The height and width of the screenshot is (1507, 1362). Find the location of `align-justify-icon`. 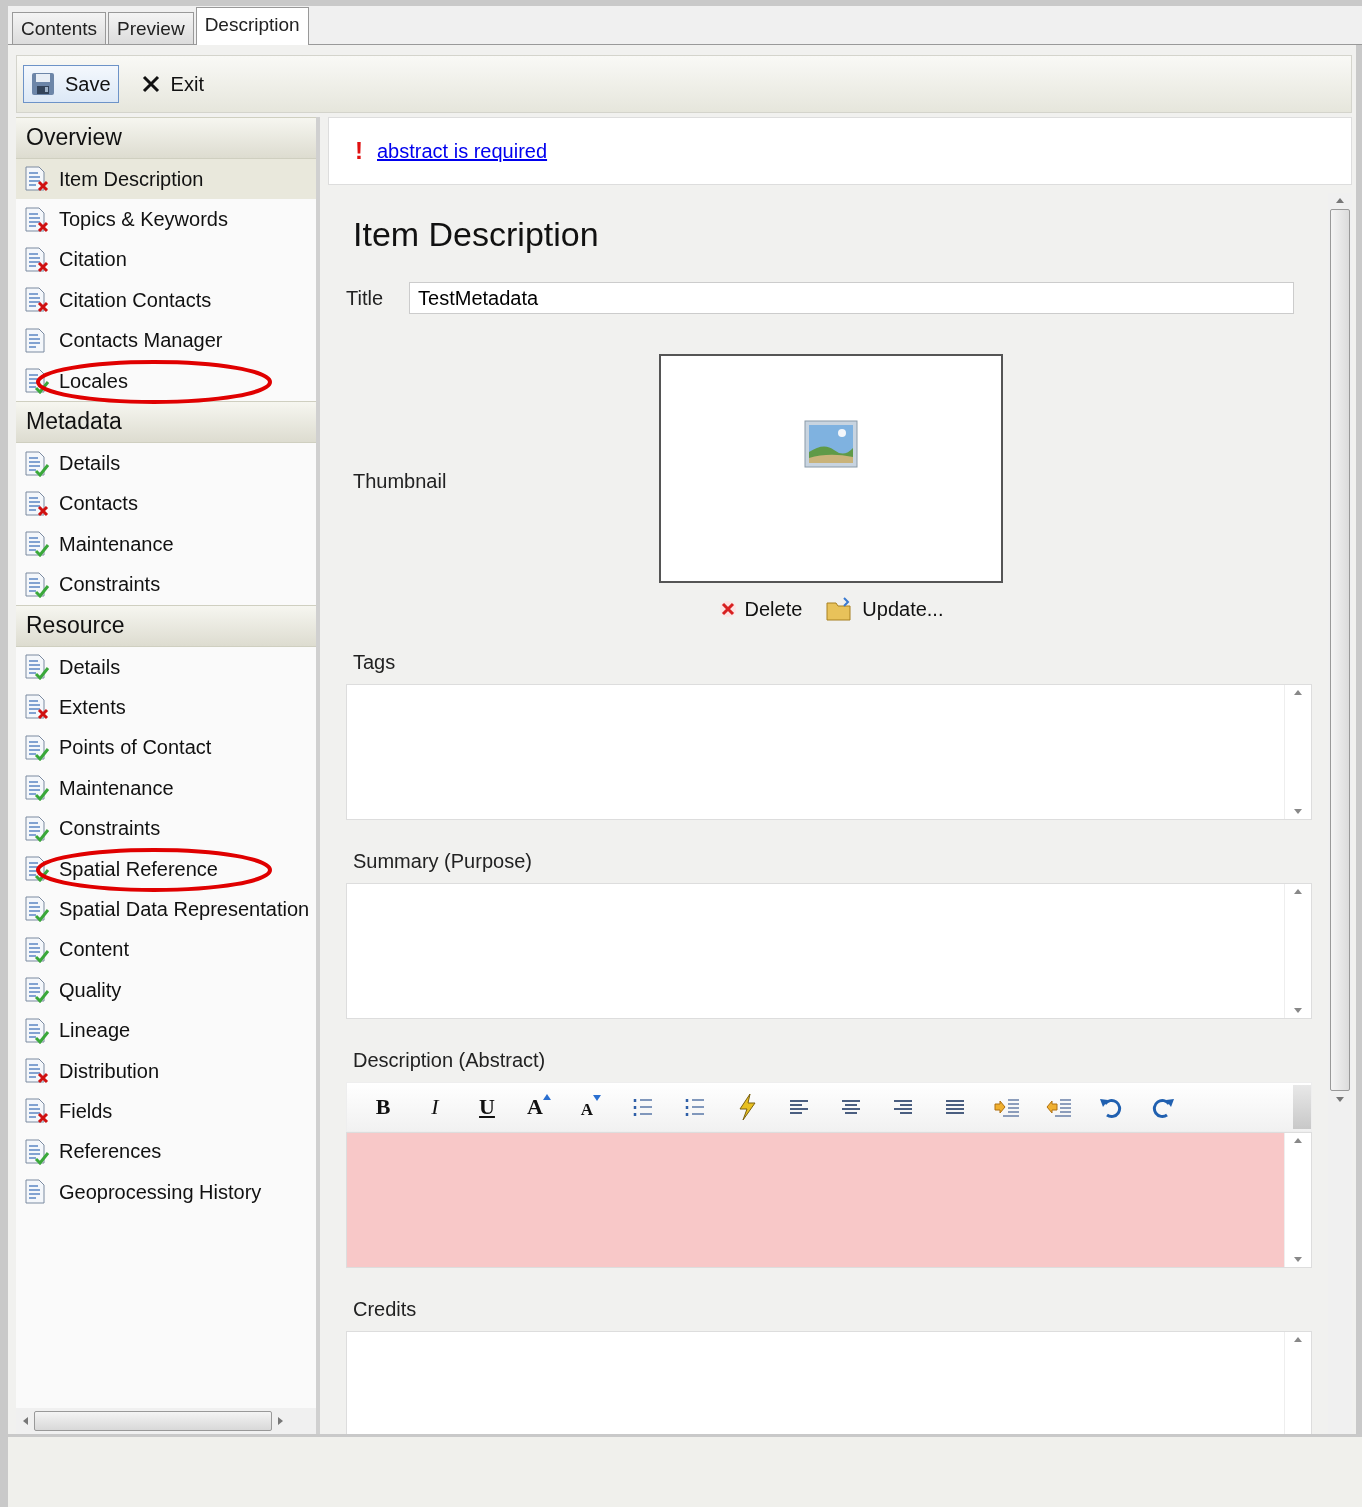

align-justify-icon is located at coordinates (955, 1107).